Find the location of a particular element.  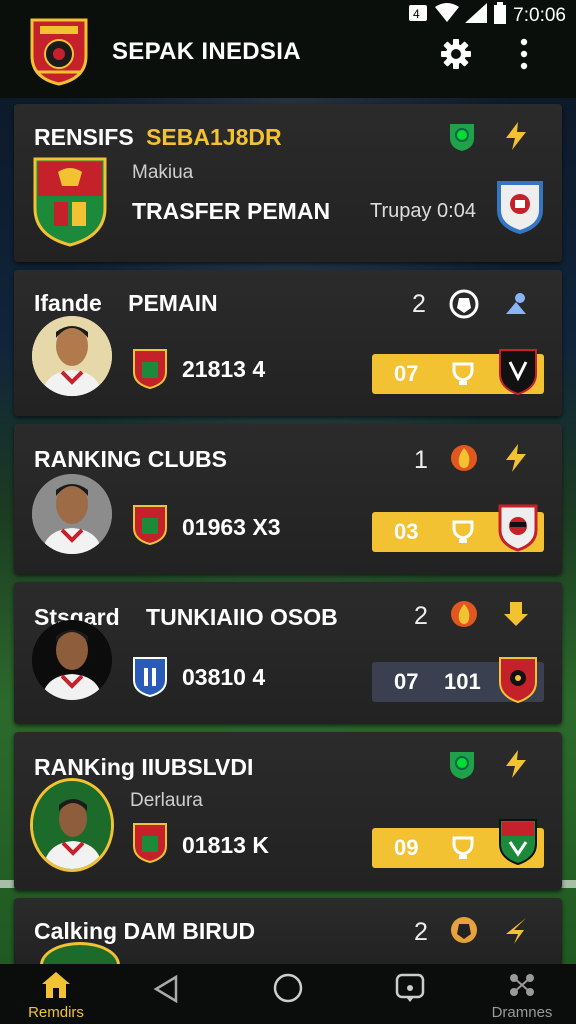

standings-card: Stsgard TUNKIAIIO OSOB 2 03810 4 07 101 is located at coordinates (288, 653).